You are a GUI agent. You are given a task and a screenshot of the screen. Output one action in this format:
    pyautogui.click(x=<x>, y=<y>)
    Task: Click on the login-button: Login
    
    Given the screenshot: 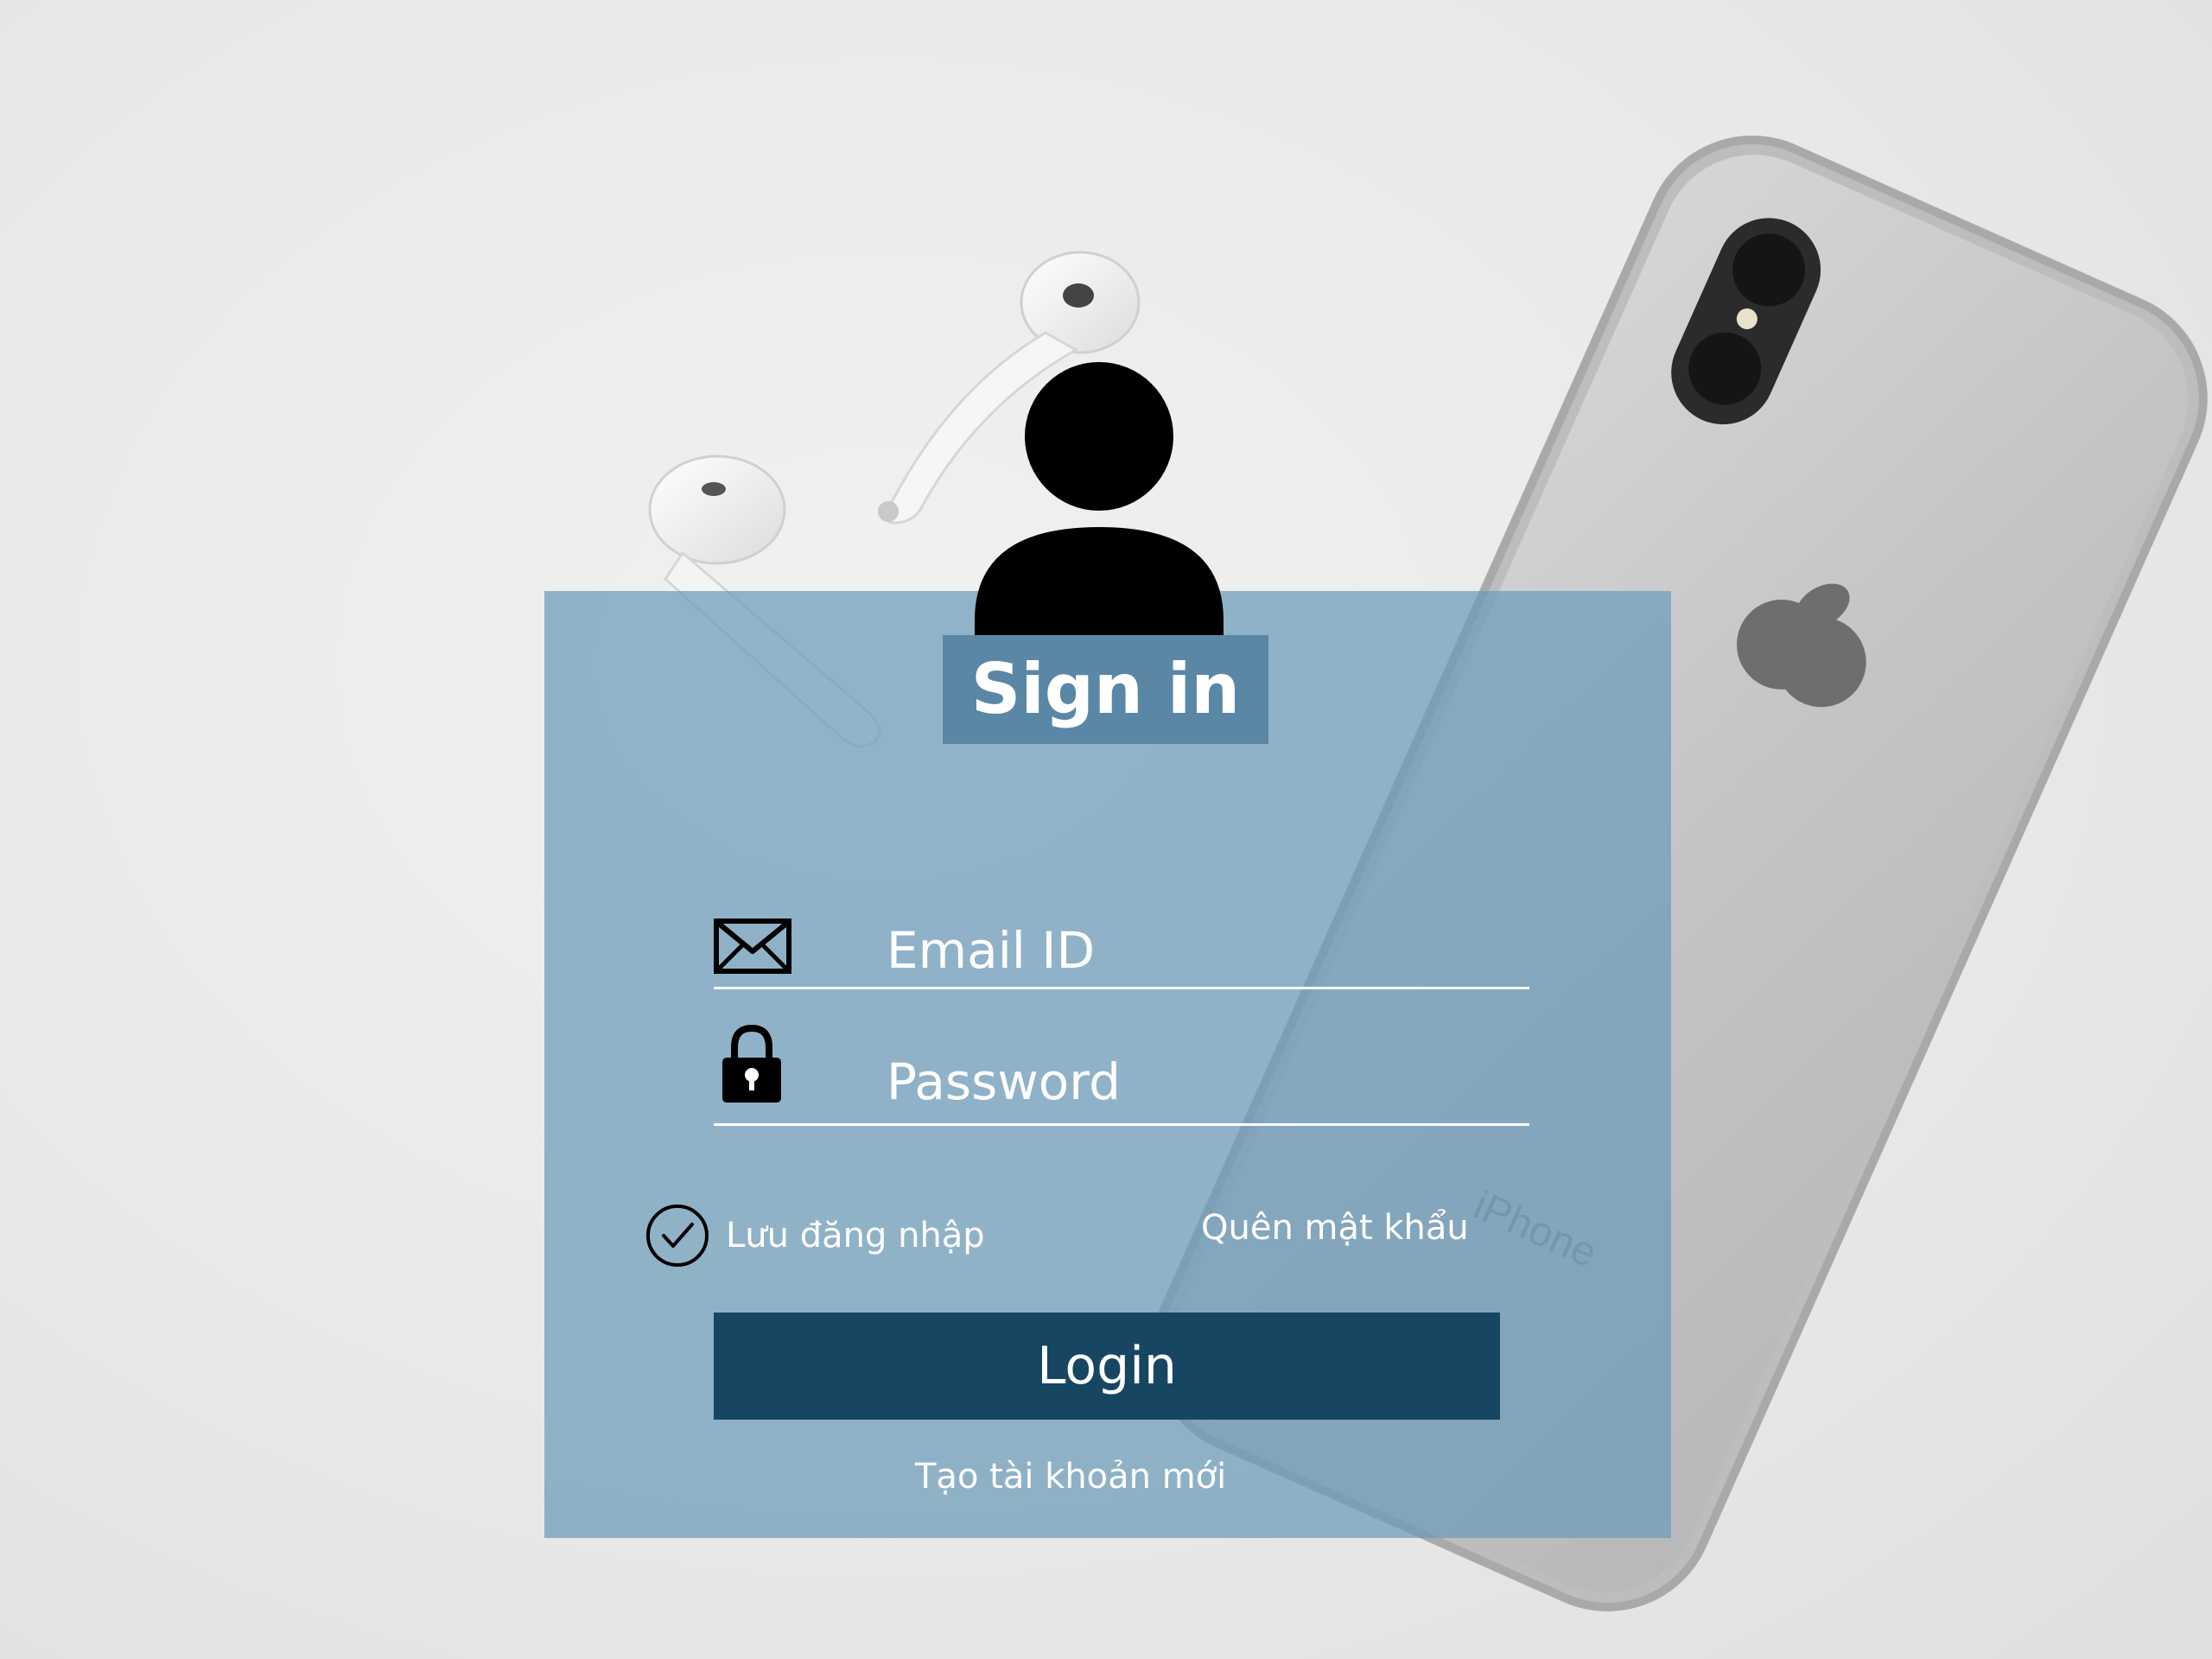 What is the action you would take?
    pyautogui.click(x=1107, y=1366)
    